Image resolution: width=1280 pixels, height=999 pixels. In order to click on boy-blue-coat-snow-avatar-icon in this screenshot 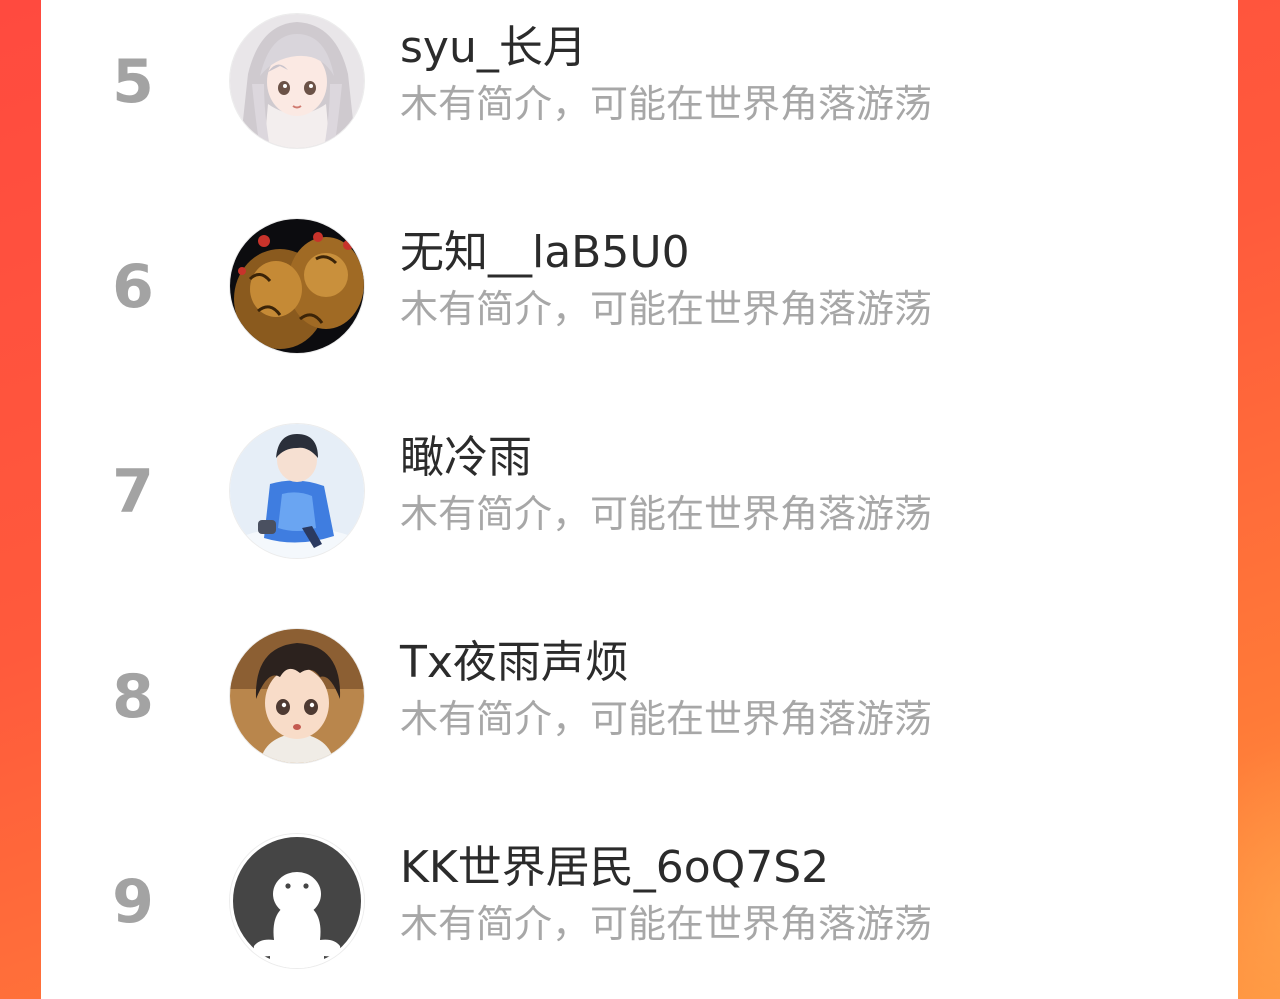, I will do `click(297, 491)`.